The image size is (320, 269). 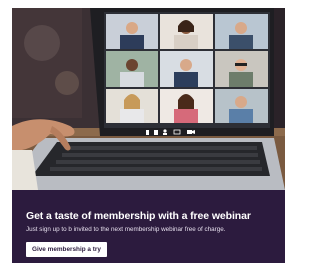 What do you see at coordinates (66, 249) in the screenshot?
I see `give-membership-button: Give membership a try` at bounding box center [66, 249].